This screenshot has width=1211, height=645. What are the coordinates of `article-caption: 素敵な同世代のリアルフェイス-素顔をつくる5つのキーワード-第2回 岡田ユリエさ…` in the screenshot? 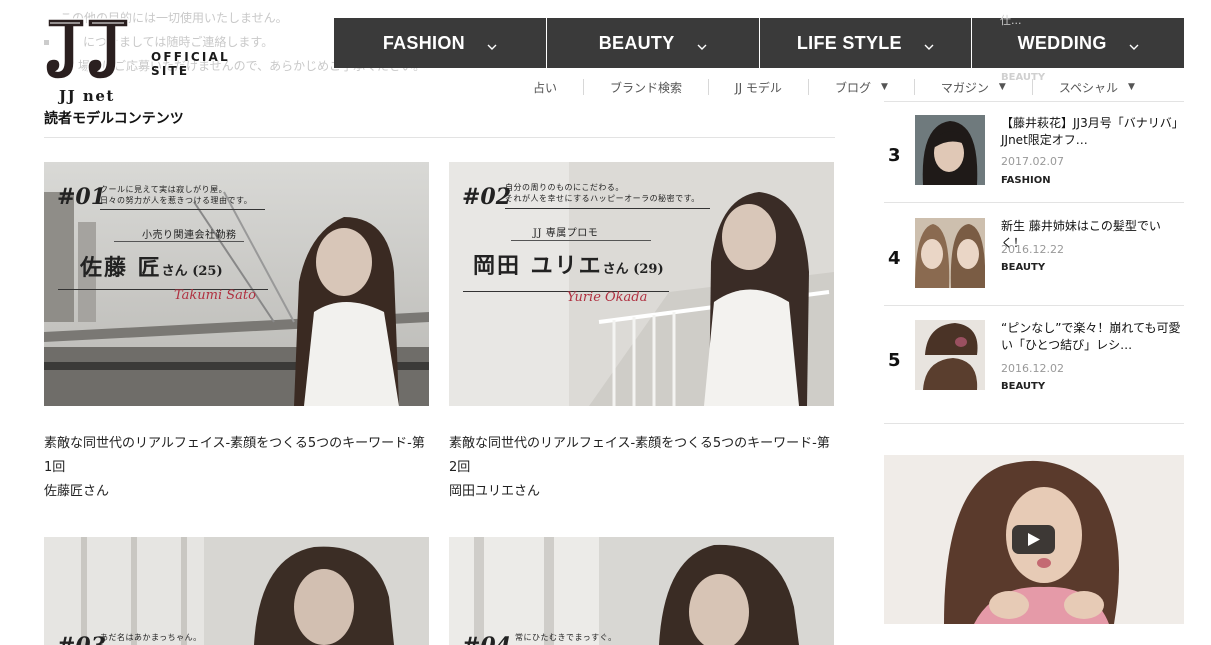 It's located at (641, 468).